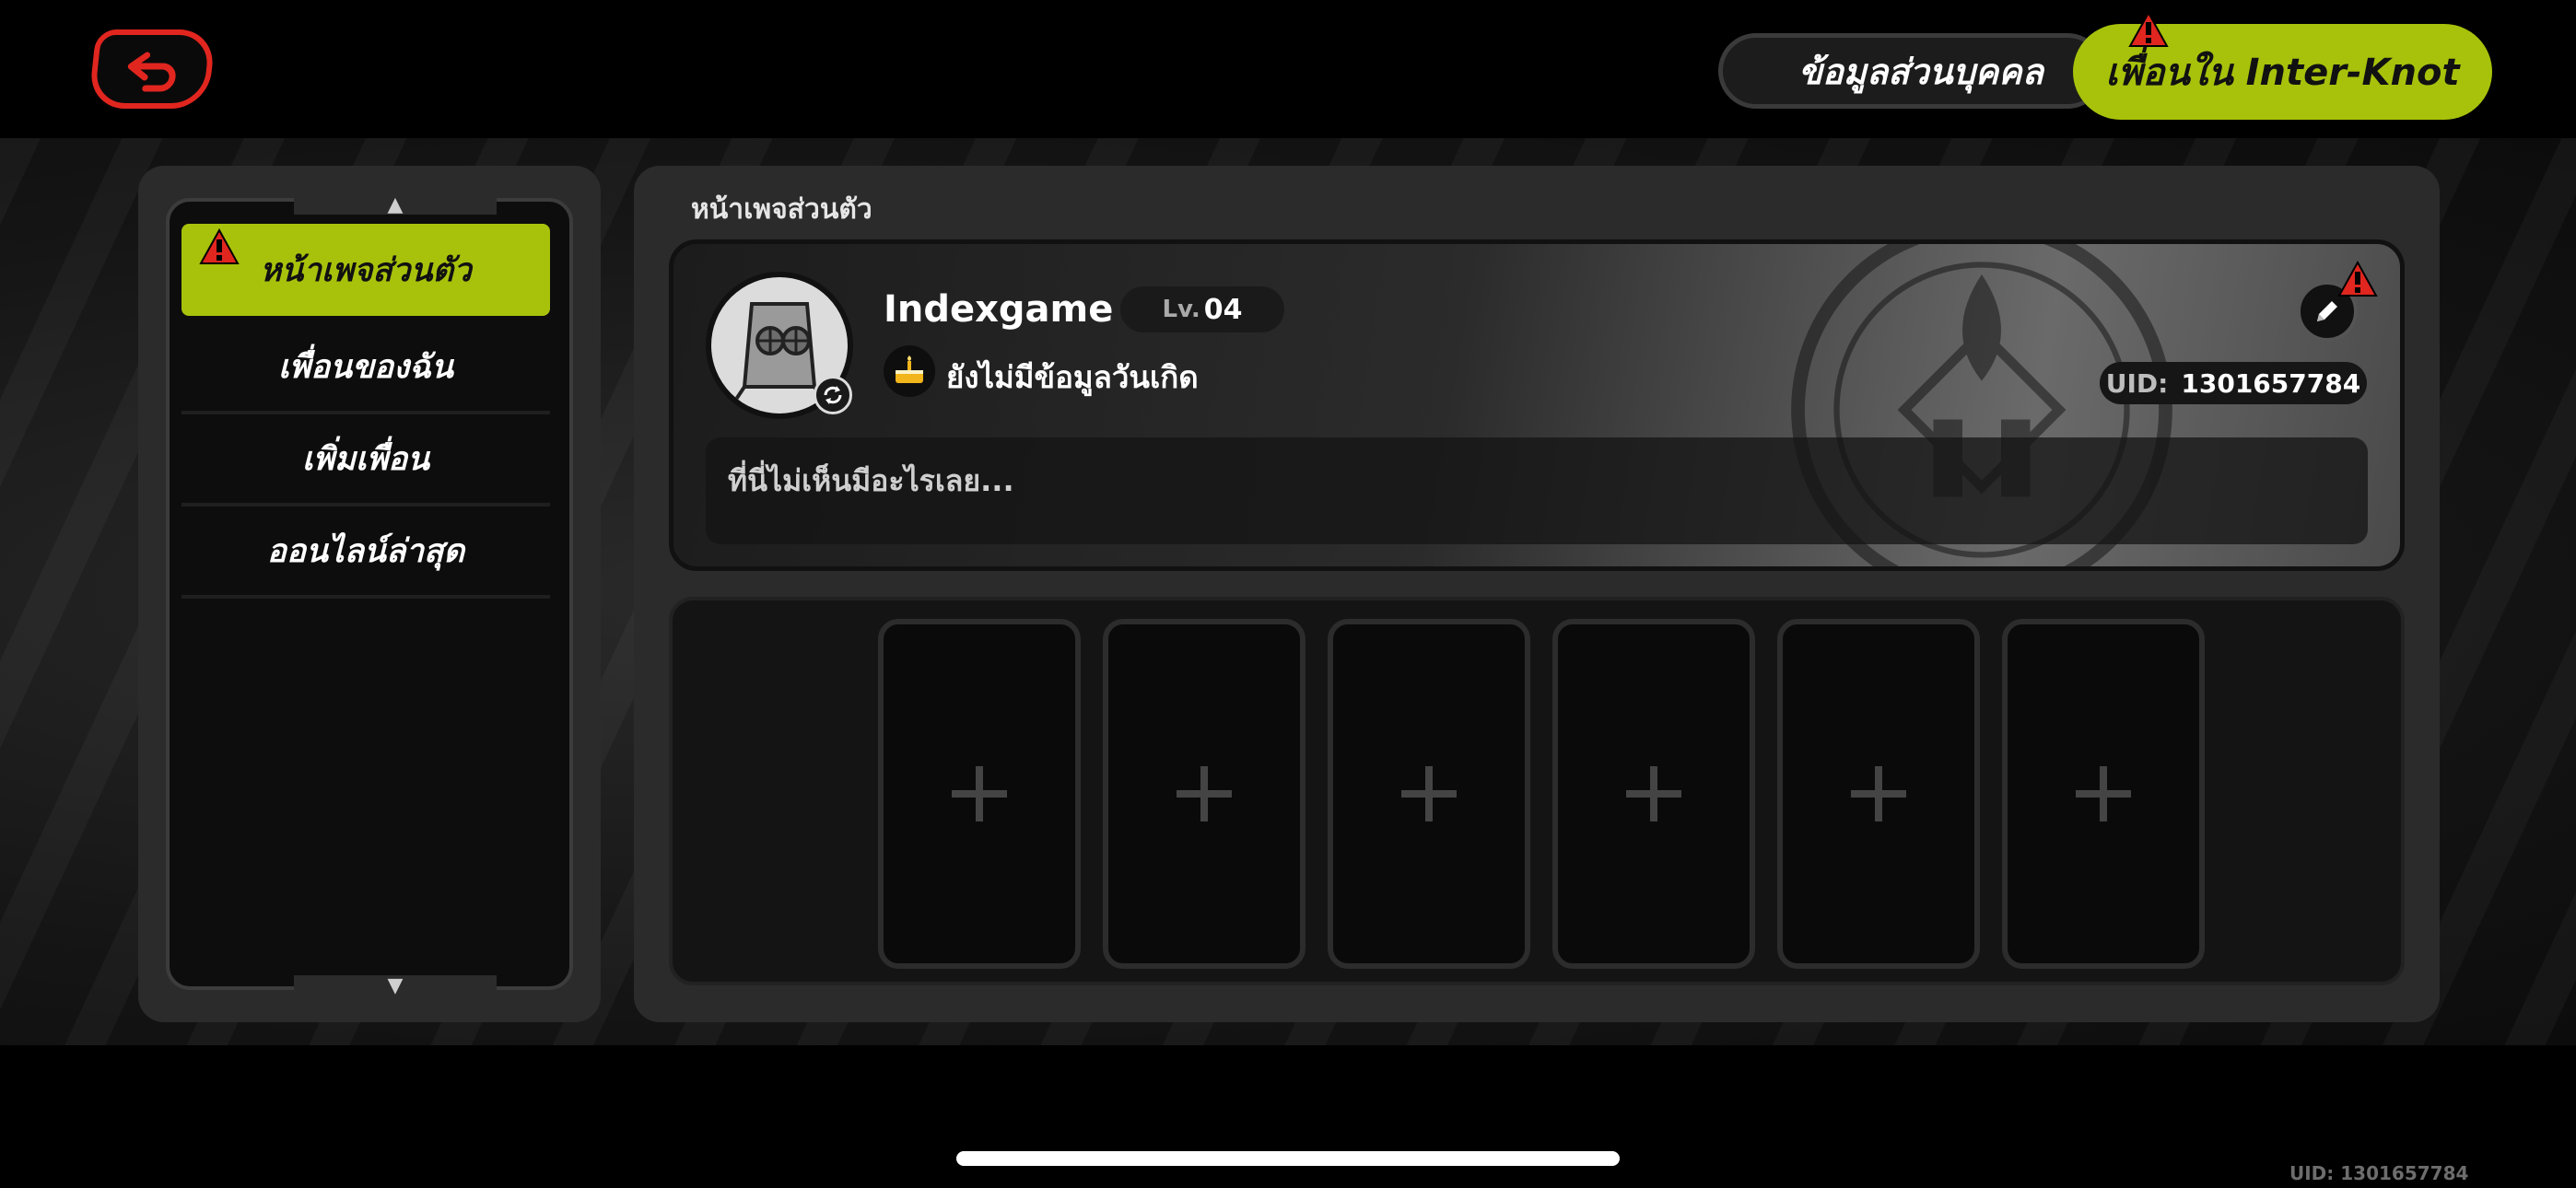  Describe the element at coordinates (1920, 71) in the screenshot. I see `tab-personal-info-label: ข้อมูลส่วนบุคคล` at that location.